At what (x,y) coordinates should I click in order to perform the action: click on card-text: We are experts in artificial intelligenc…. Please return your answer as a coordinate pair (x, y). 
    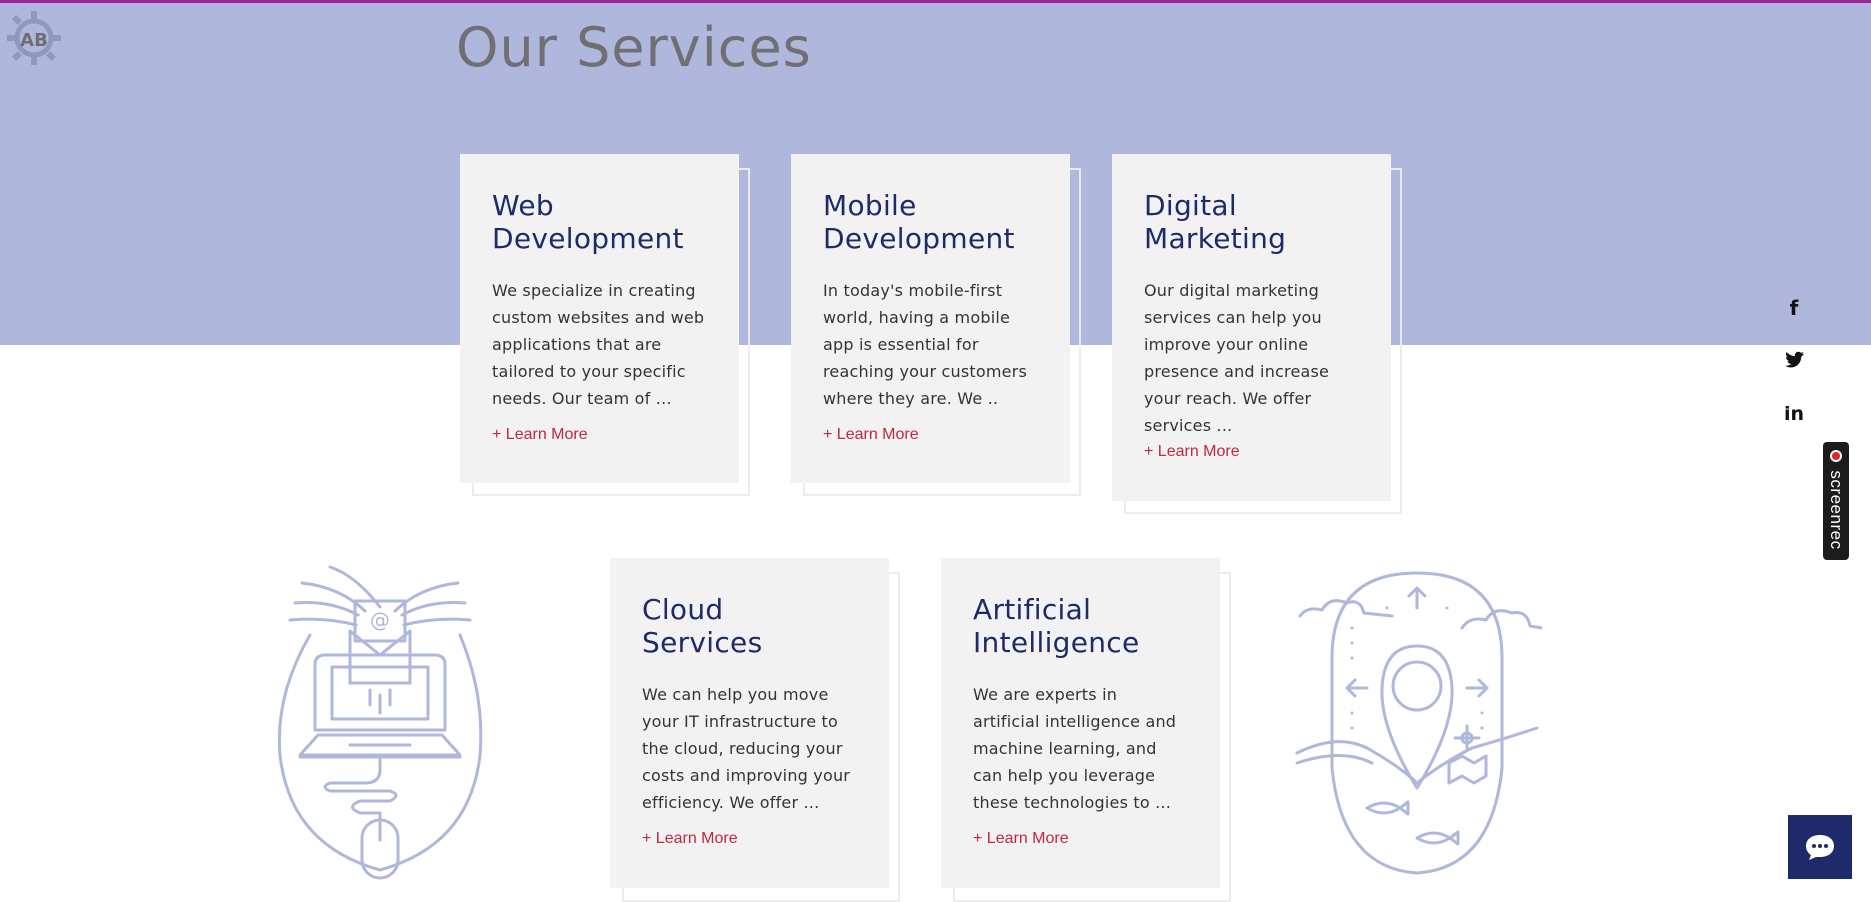
    Looking at the image, I should click on (1075, 748).